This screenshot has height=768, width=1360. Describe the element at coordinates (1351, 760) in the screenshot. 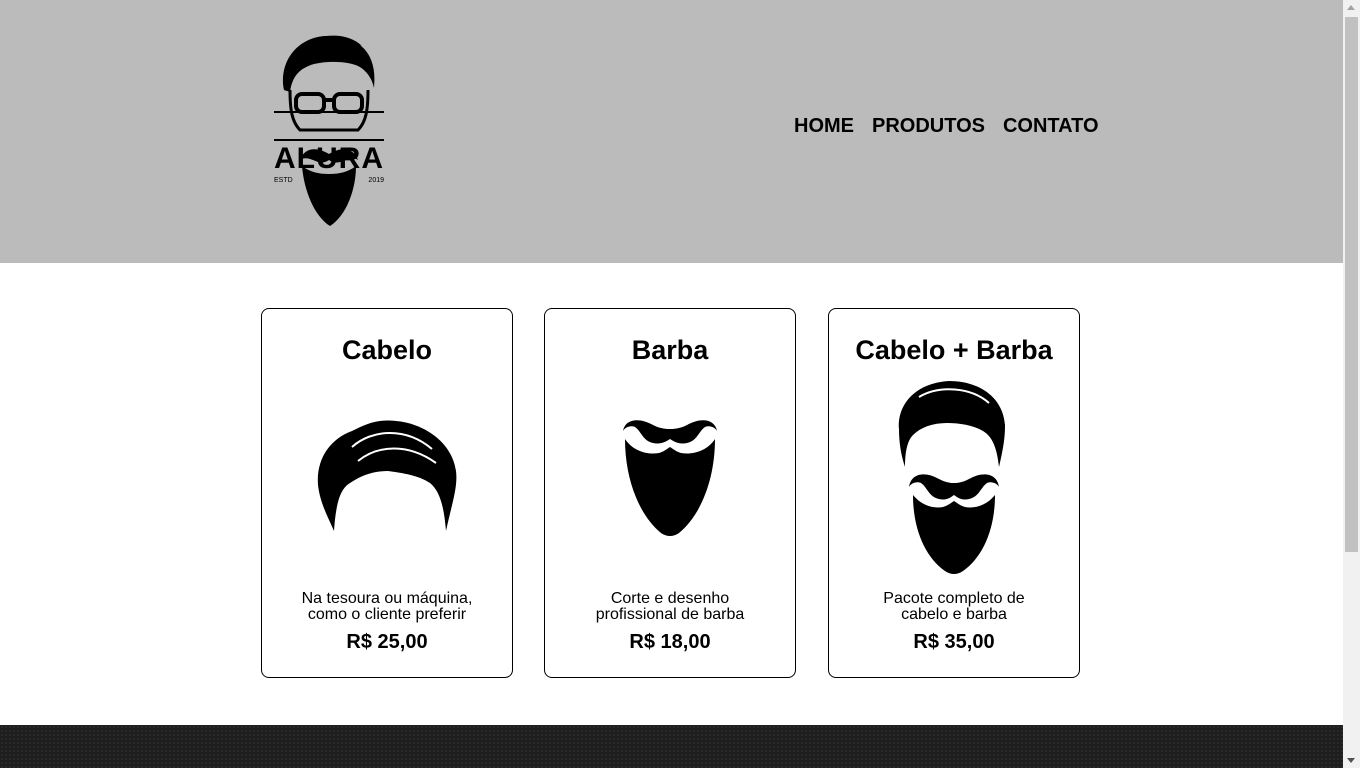

I see `scroll-down-icon` at that location.